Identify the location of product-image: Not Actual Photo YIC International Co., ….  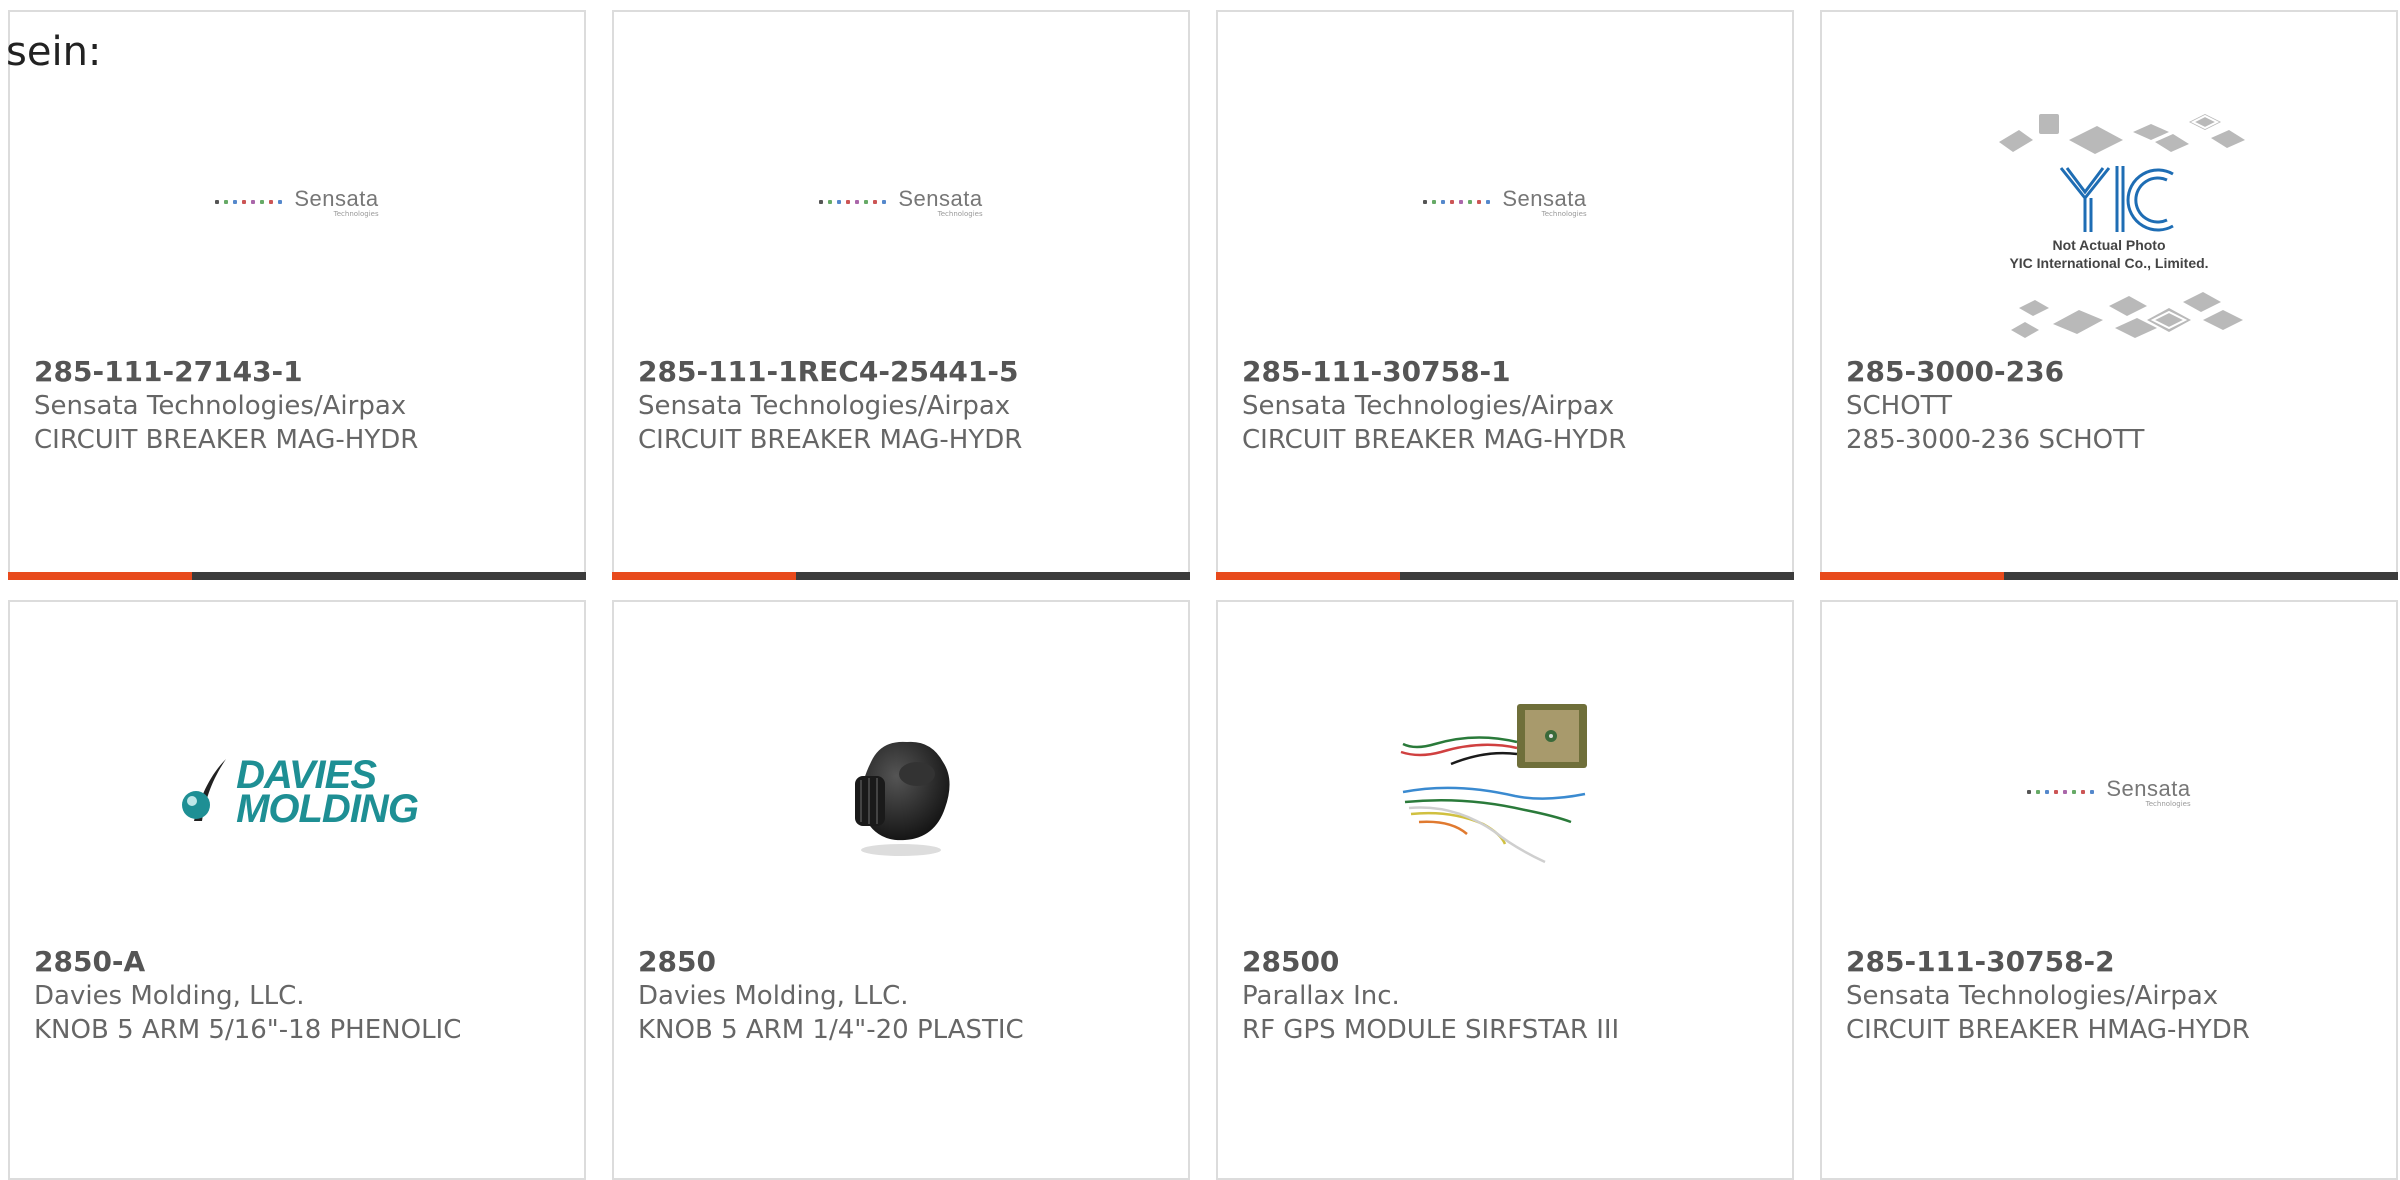
(2109, 227).